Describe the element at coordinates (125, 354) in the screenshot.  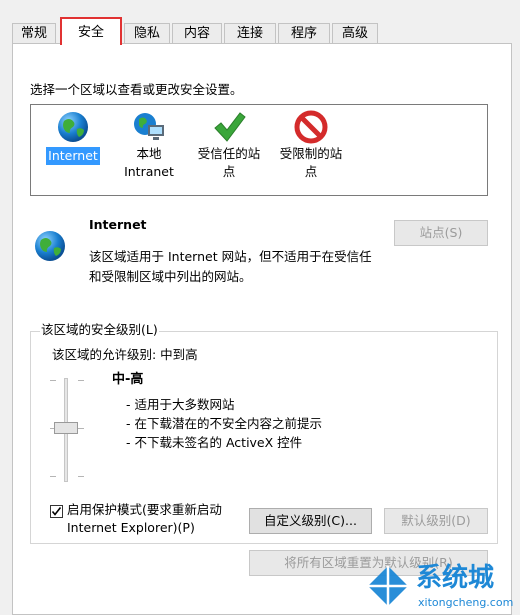
I see `allowed-levels-text: 该区域的允许级别: 中到高` at that location.